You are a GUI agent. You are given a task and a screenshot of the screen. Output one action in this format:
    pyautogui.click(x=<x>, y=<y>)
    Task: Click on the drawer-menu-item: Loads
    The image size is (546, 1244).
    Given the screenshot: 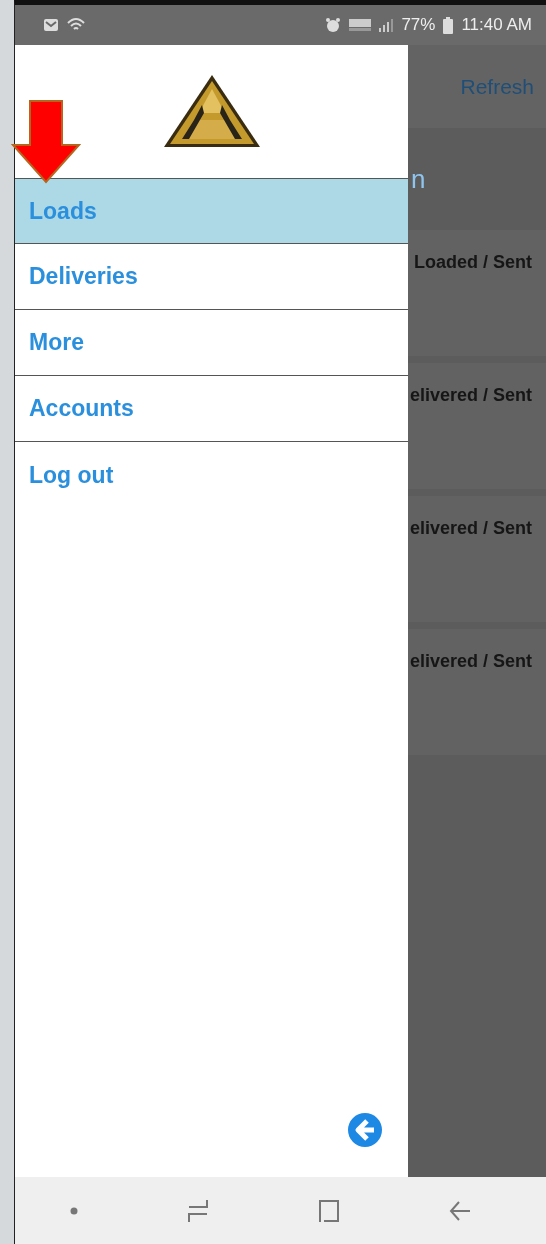 What is the action you would take?
    pyautogui.click(x=211, y=211)
    